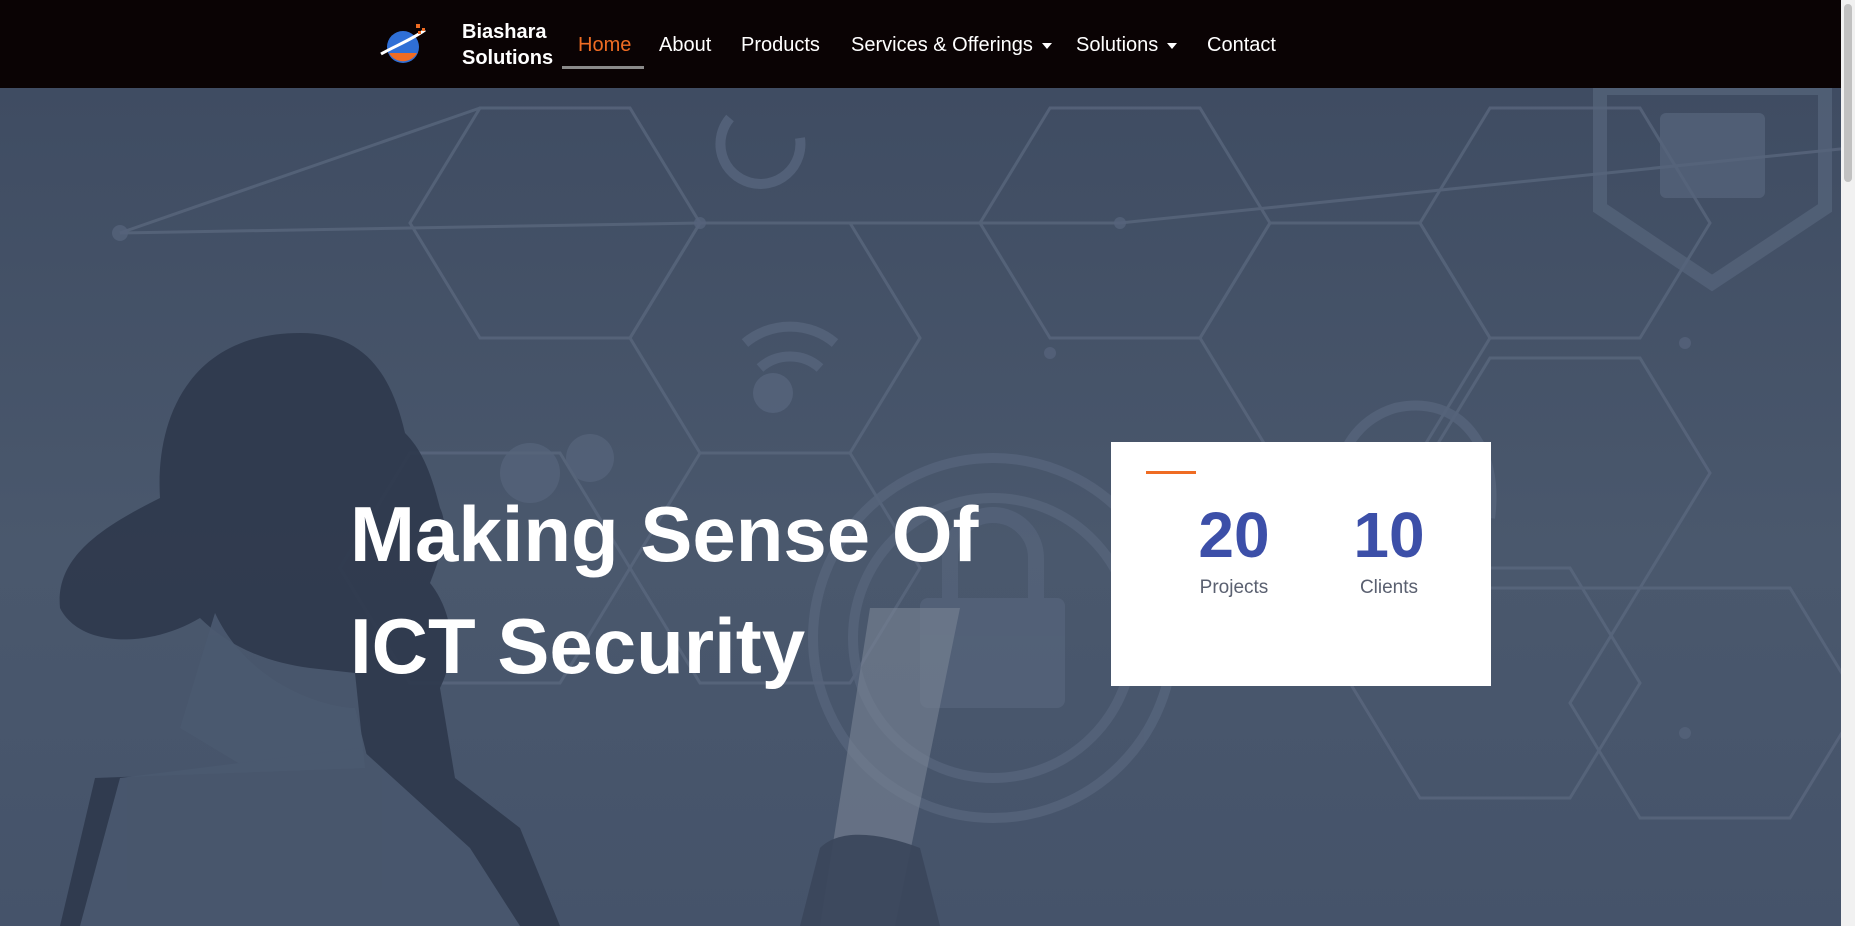  I want to click on stats-card: 20 Projects 10 Clients, so click(1301, 564).